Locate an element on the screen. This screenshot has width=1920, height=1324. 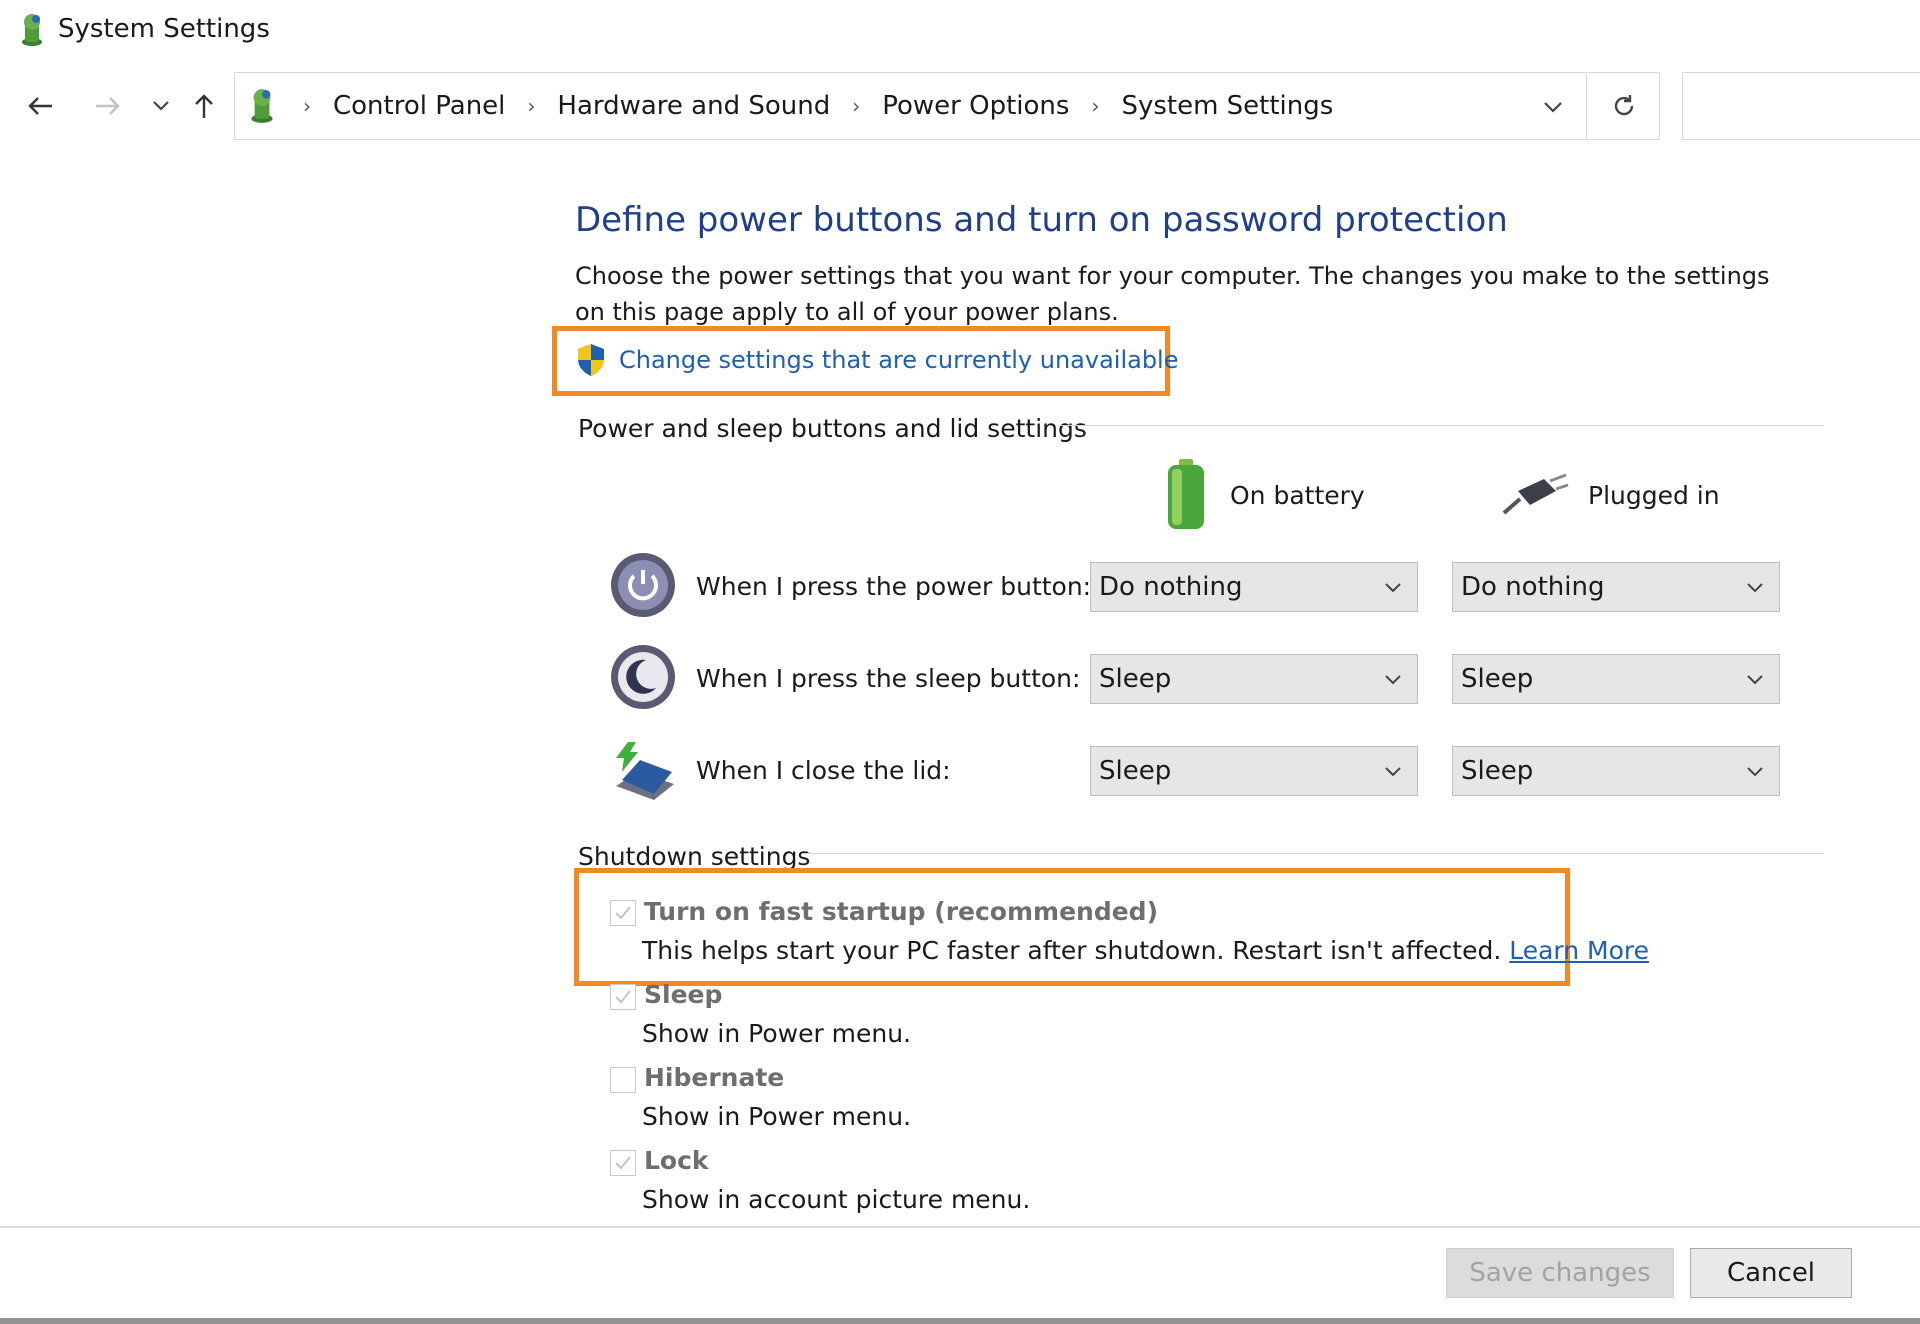
footer-divider is located at coordinates (960, 1227).